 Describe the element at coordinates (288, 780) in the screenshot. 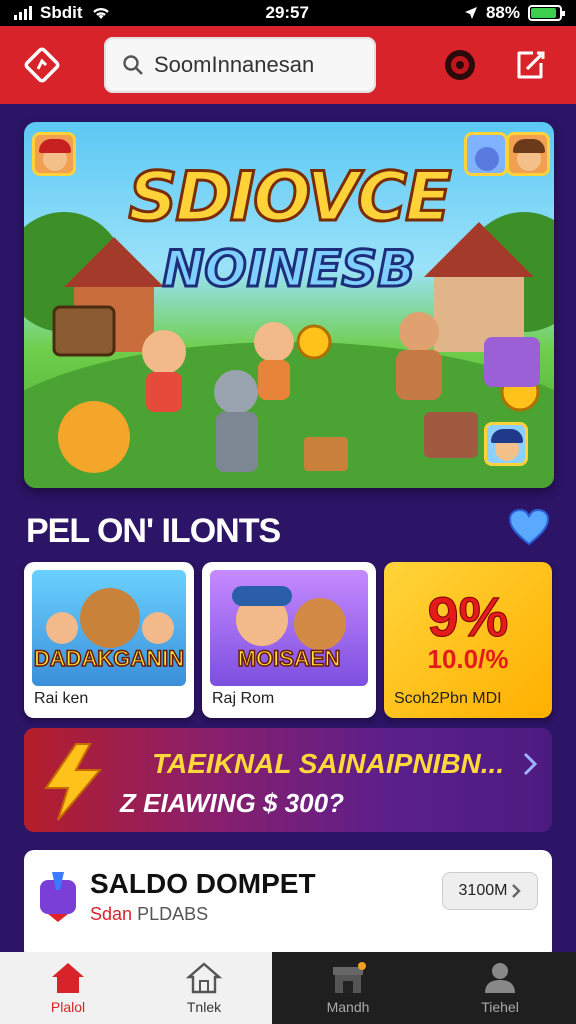

I see `promo-strip: TAEIKNAL SAINAIPNIBN... Z EIAWING $ 300?` at that location.